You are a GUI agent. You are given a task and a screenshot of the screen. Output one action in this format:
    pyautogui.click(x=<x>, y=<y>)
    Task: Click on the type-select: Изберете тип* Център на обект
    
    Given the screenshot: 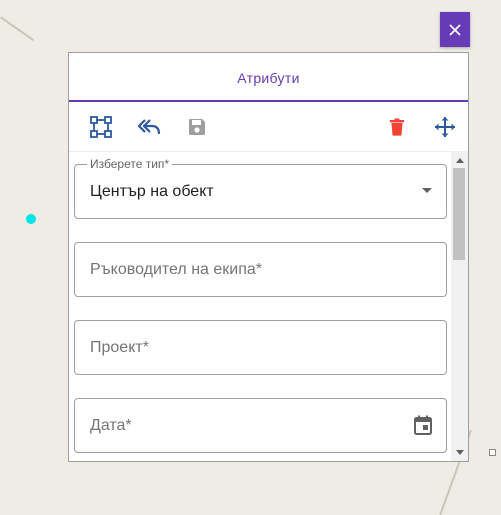 What is the action you would take?
    pyautogui.click(x=260, y=188)
    